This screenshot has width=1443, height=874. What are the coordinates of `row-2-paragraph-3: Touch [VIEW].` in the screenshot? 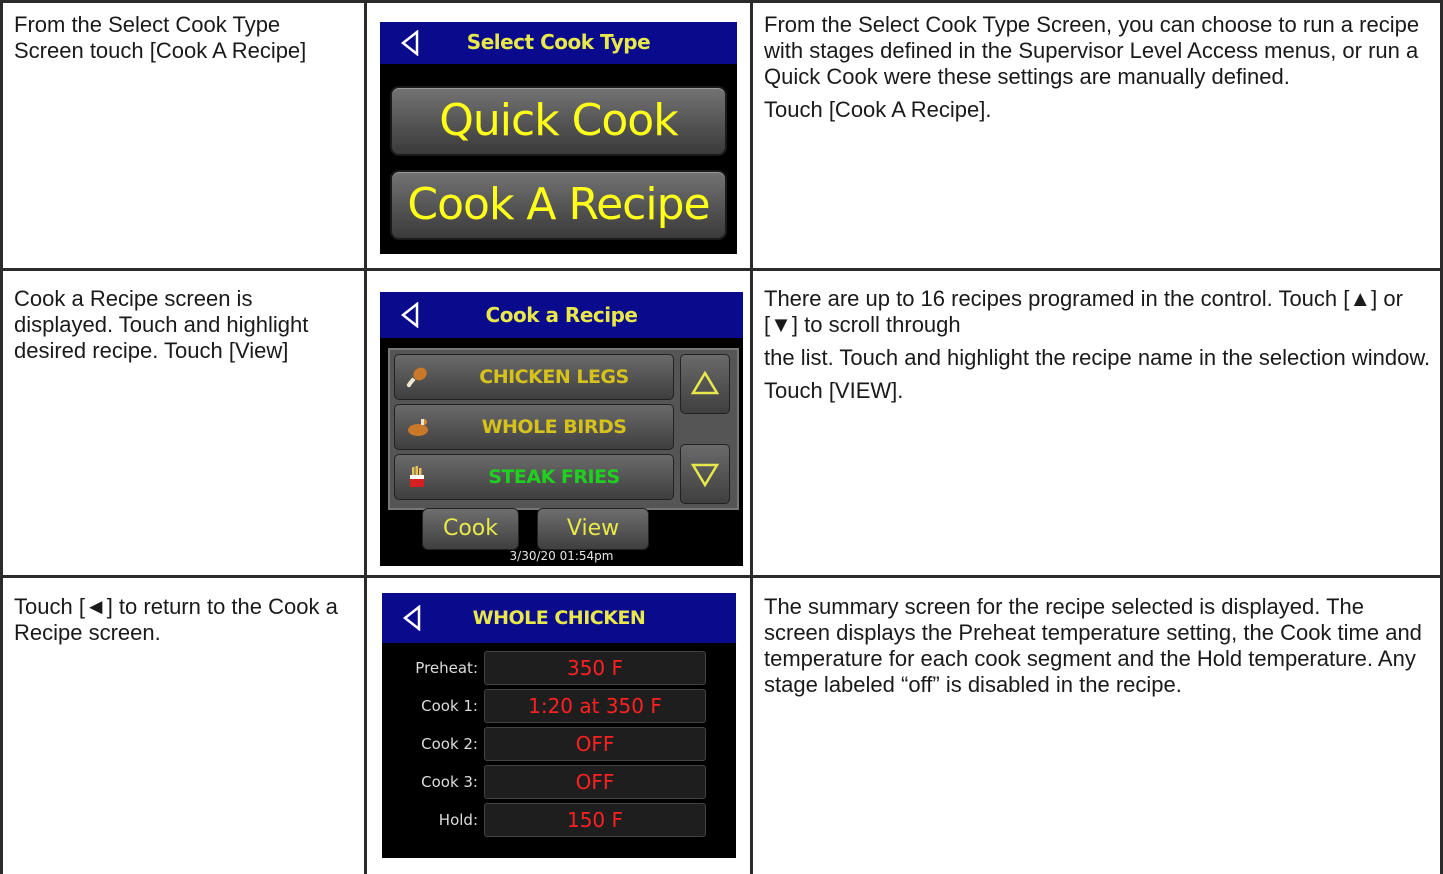 It's located at (834, 390).